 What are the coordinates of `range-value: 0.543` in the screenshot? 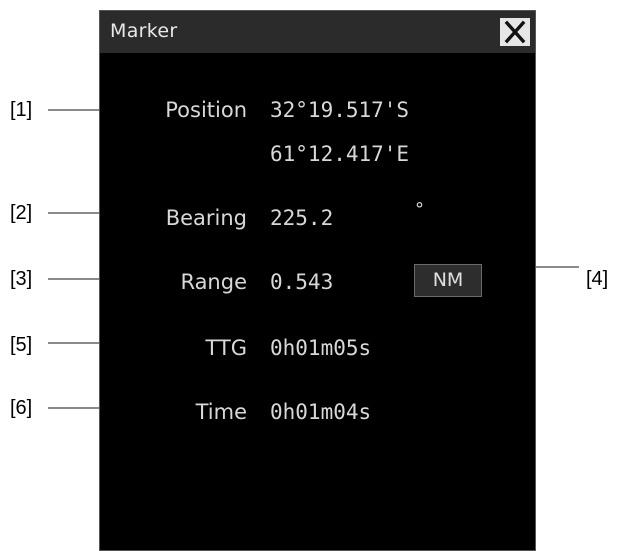 It's located at (302, 282).